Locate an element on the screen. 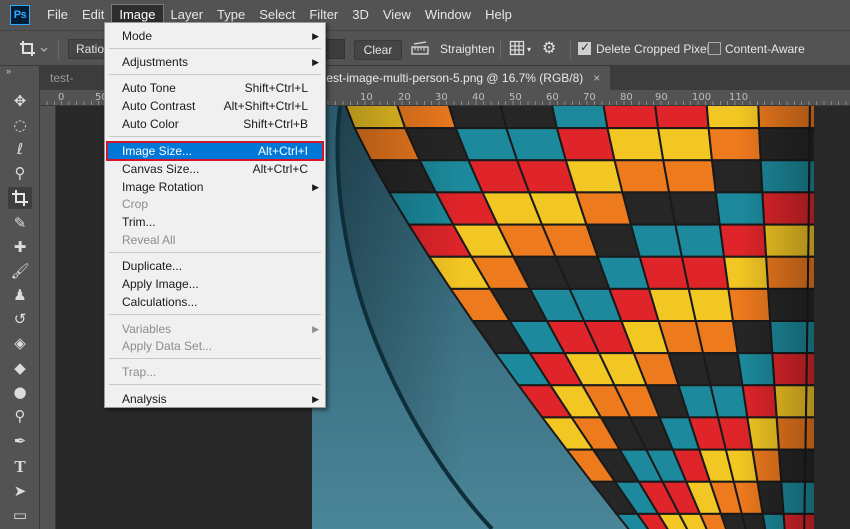  menu-item-reveal-all: Reveal All is located at coordinates (215, 240).